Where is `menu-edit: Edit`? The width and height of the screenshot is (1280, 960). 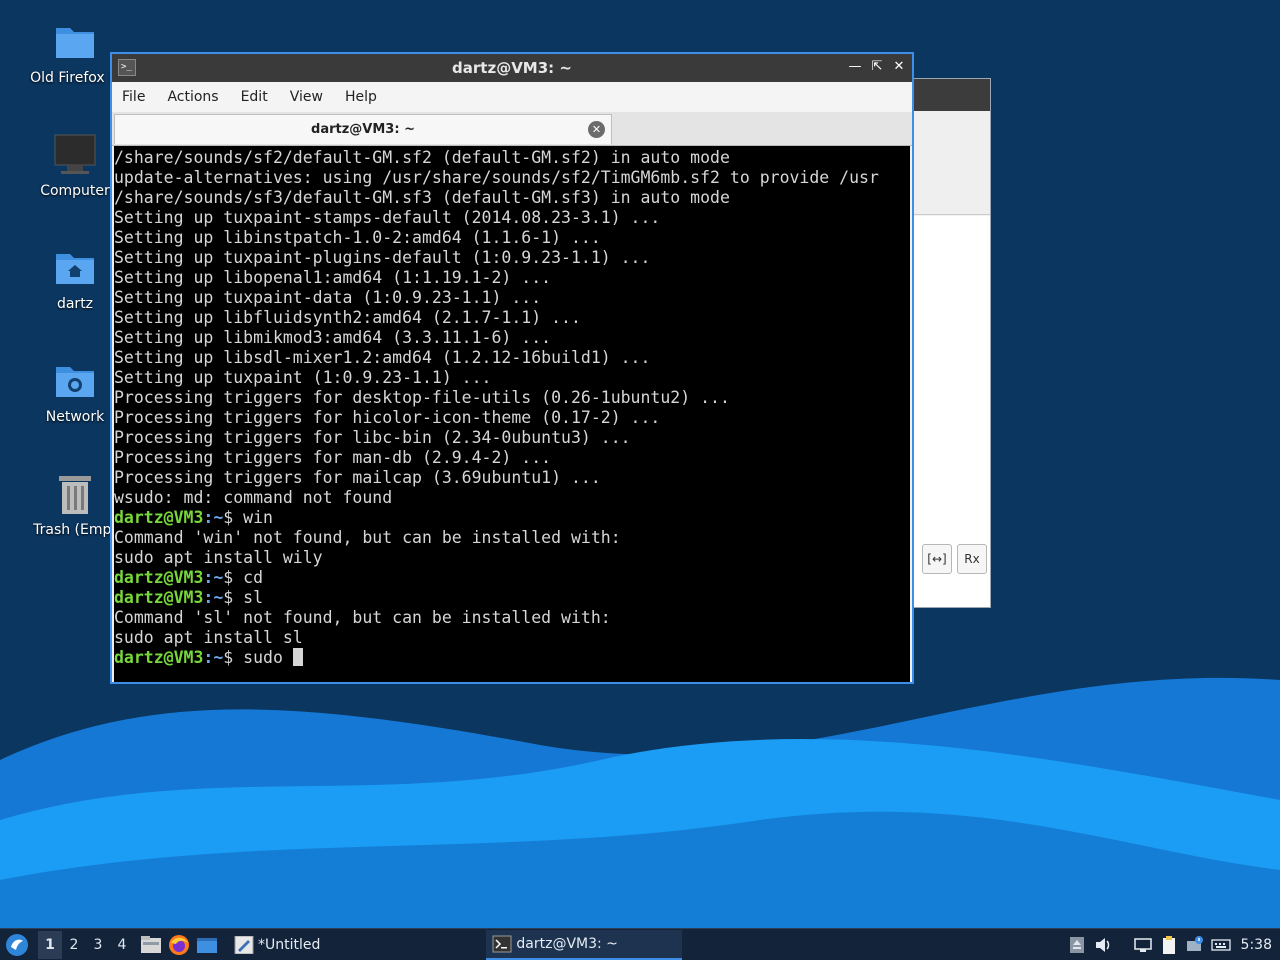
menu-edit: Edit is located at coordinates (254, 97).